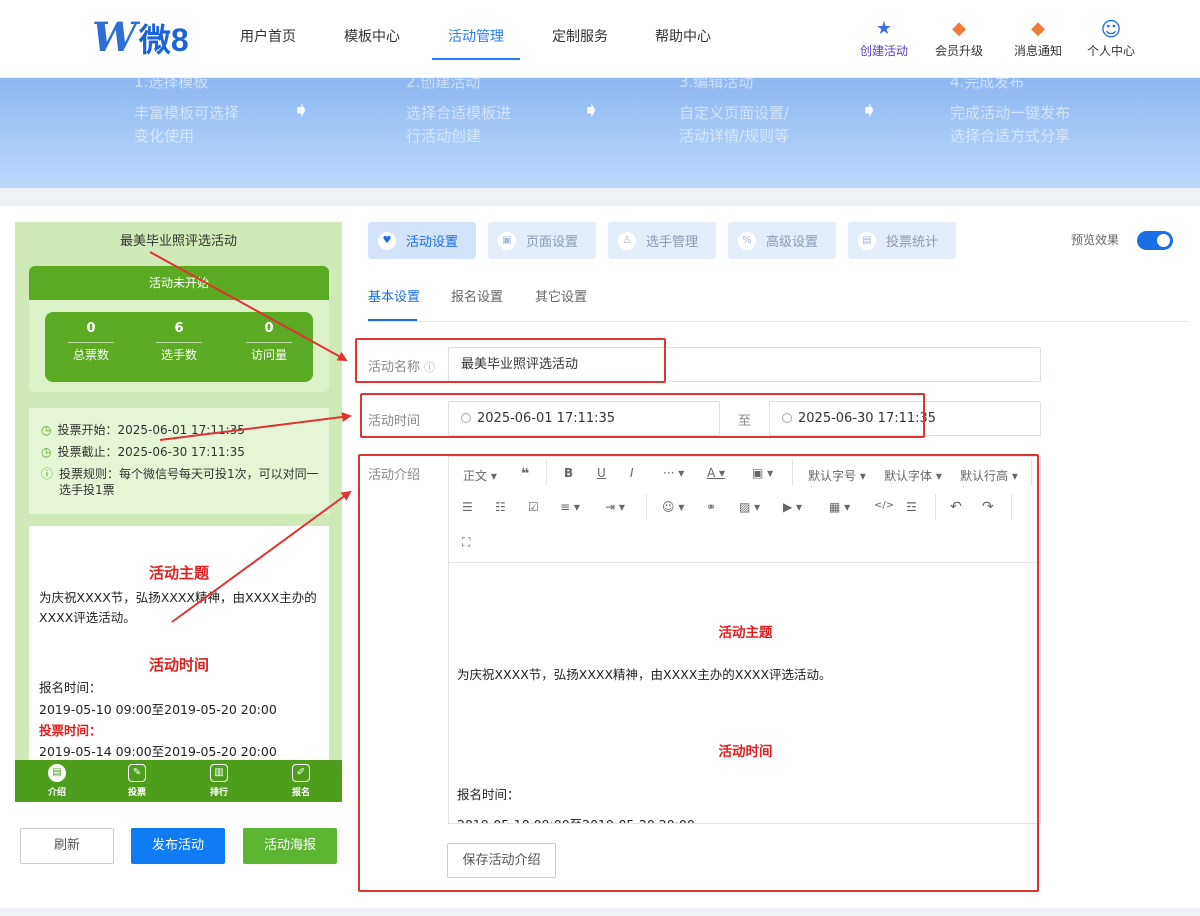 This screenshot has width=1200, height=916. Describe the element at coordinates (662, 240) in the screenshot. I see `tab-contestants: ♙ 选手管理` at that location.